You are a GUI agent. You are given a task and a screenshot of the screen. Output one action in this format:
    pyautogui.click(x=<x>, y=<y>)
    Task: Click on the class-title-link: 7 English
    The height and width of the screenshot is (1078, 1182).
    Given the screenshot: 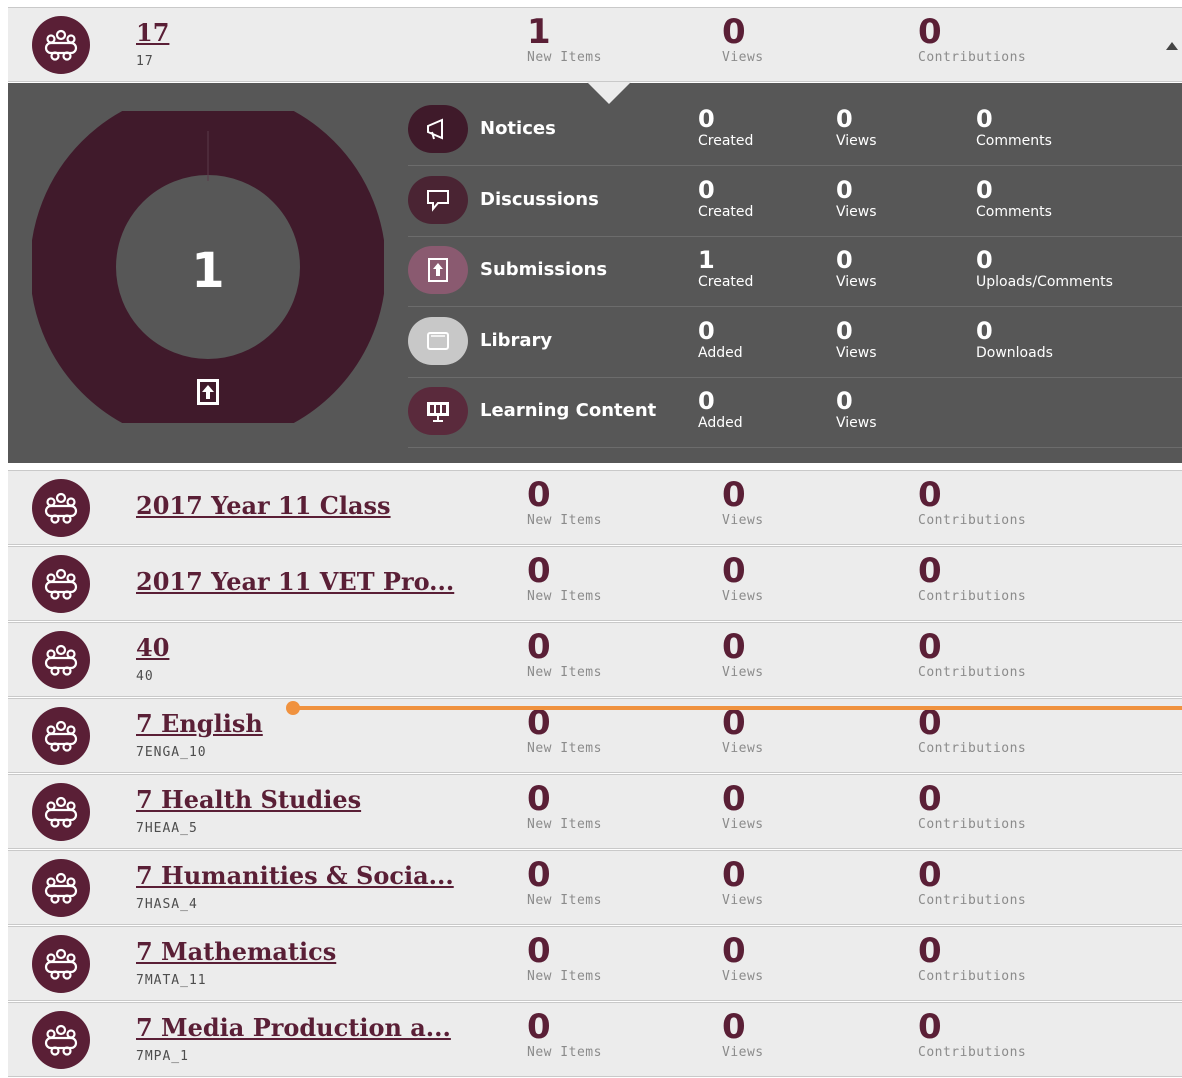 What is the action you would take?
    pyautogui.click(x=199, y=723)
    